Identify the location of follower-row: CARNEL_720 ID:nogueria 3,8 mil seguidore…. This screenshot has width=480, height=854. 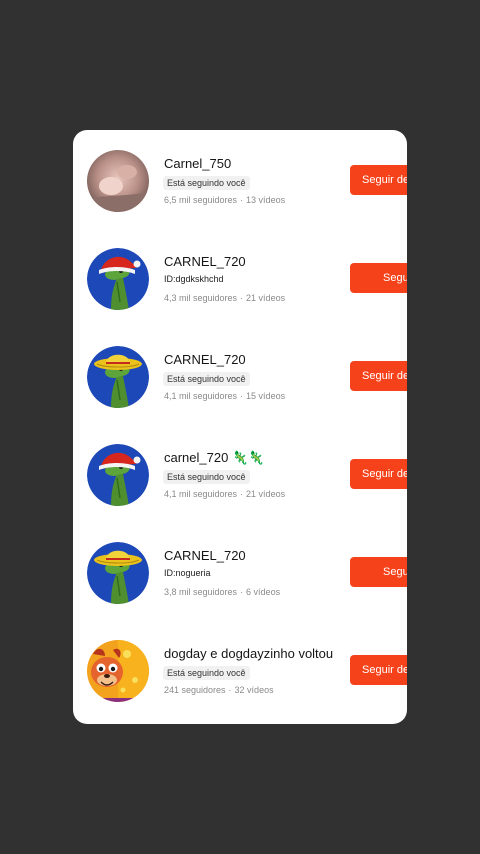
(240, 571).